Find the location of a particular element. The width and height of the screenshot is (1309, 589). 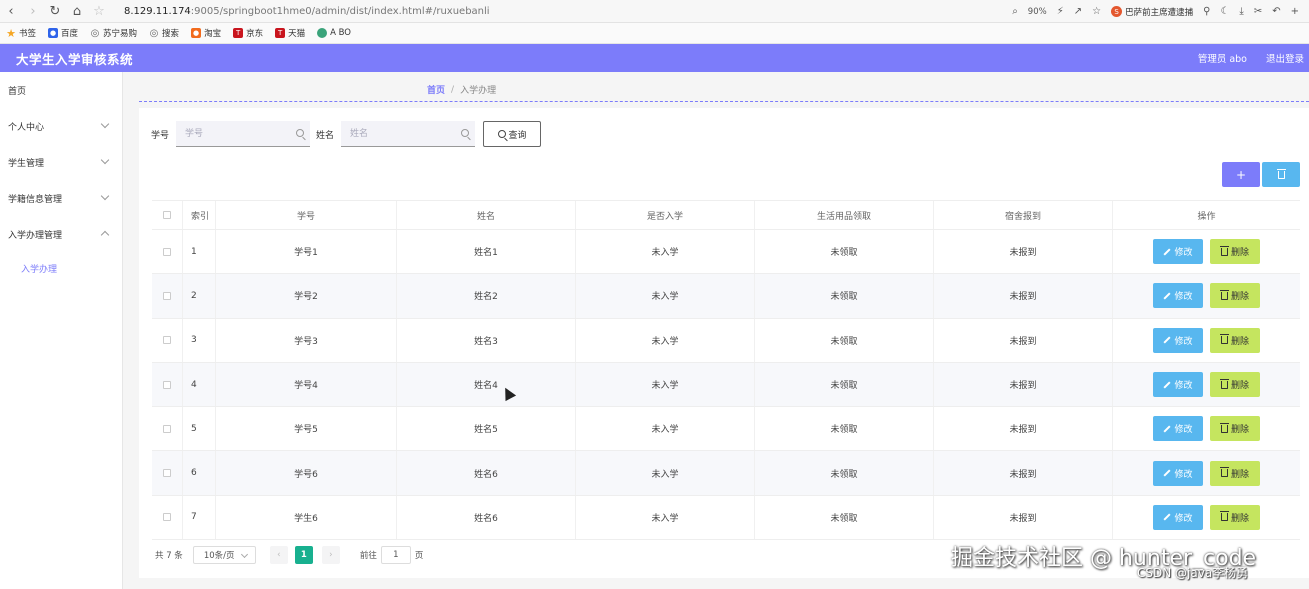

reload-icon: ↻ is located at coordinates (55, 11).